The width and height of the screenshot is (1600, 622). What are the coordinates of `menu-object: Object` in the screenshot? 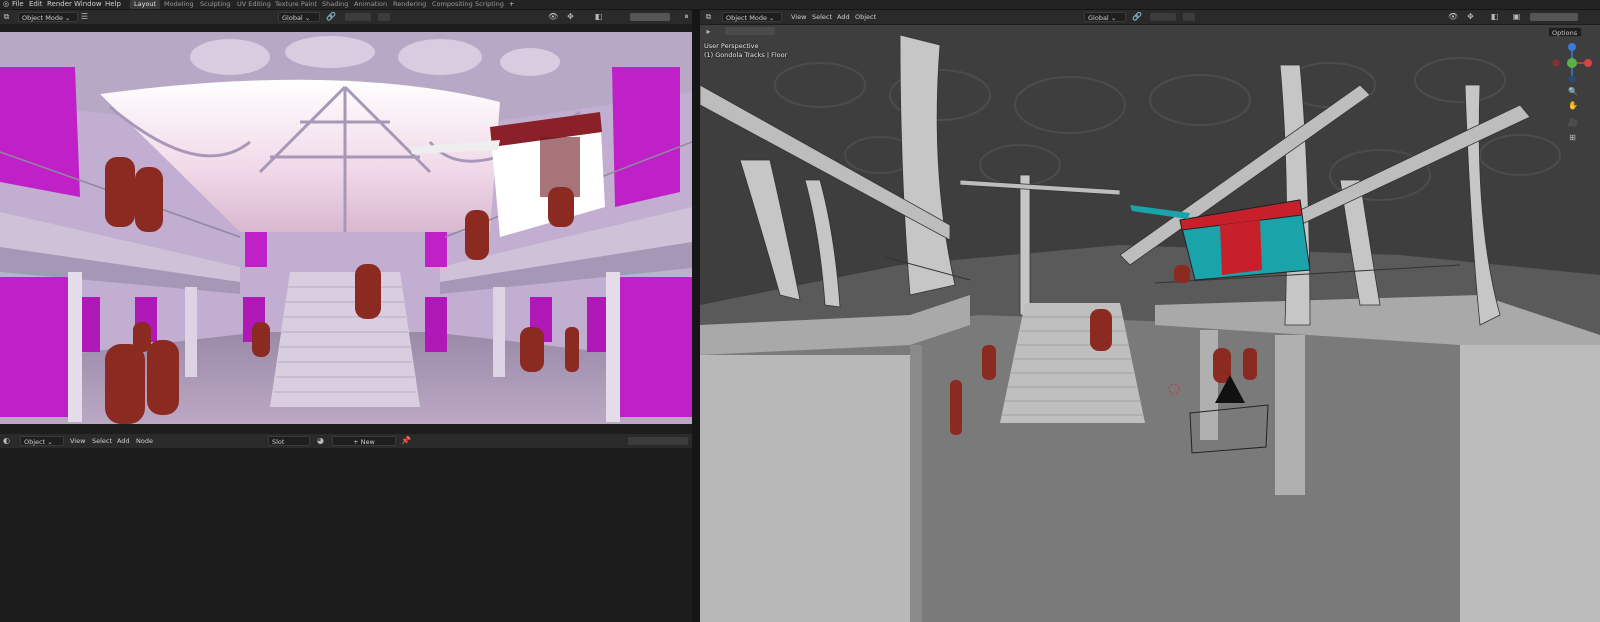 It's located at (865, 17).